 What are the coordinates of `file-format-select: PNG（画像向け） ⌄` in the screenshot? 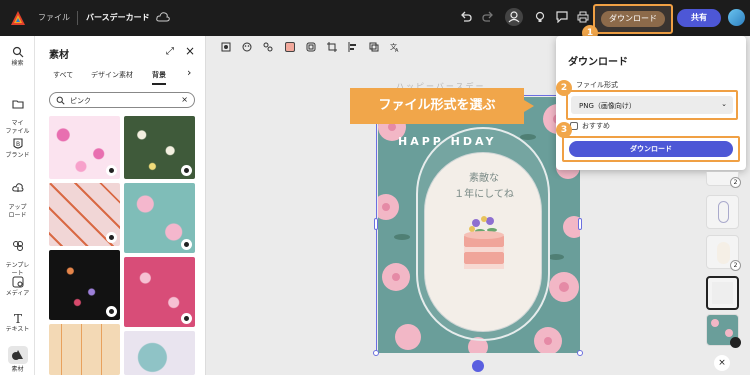 It's located at (652, 105).